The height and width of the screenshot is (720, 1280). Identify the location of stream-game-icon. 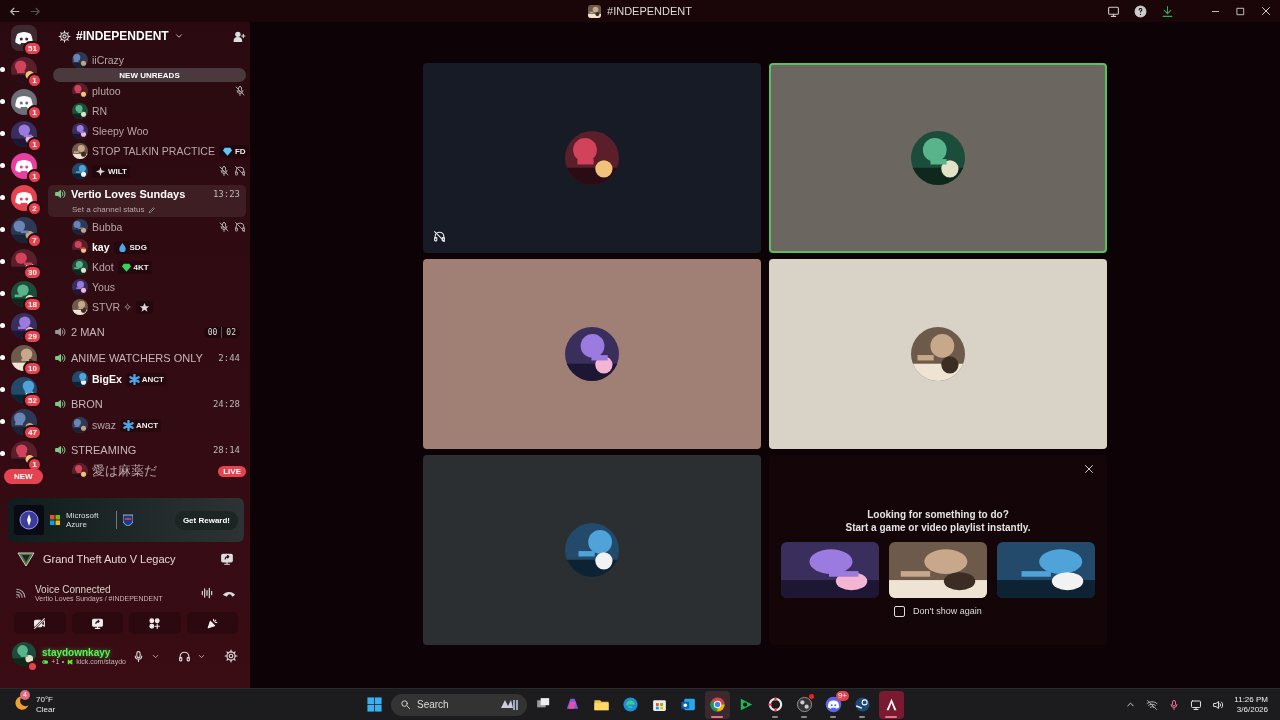
(227, 559).